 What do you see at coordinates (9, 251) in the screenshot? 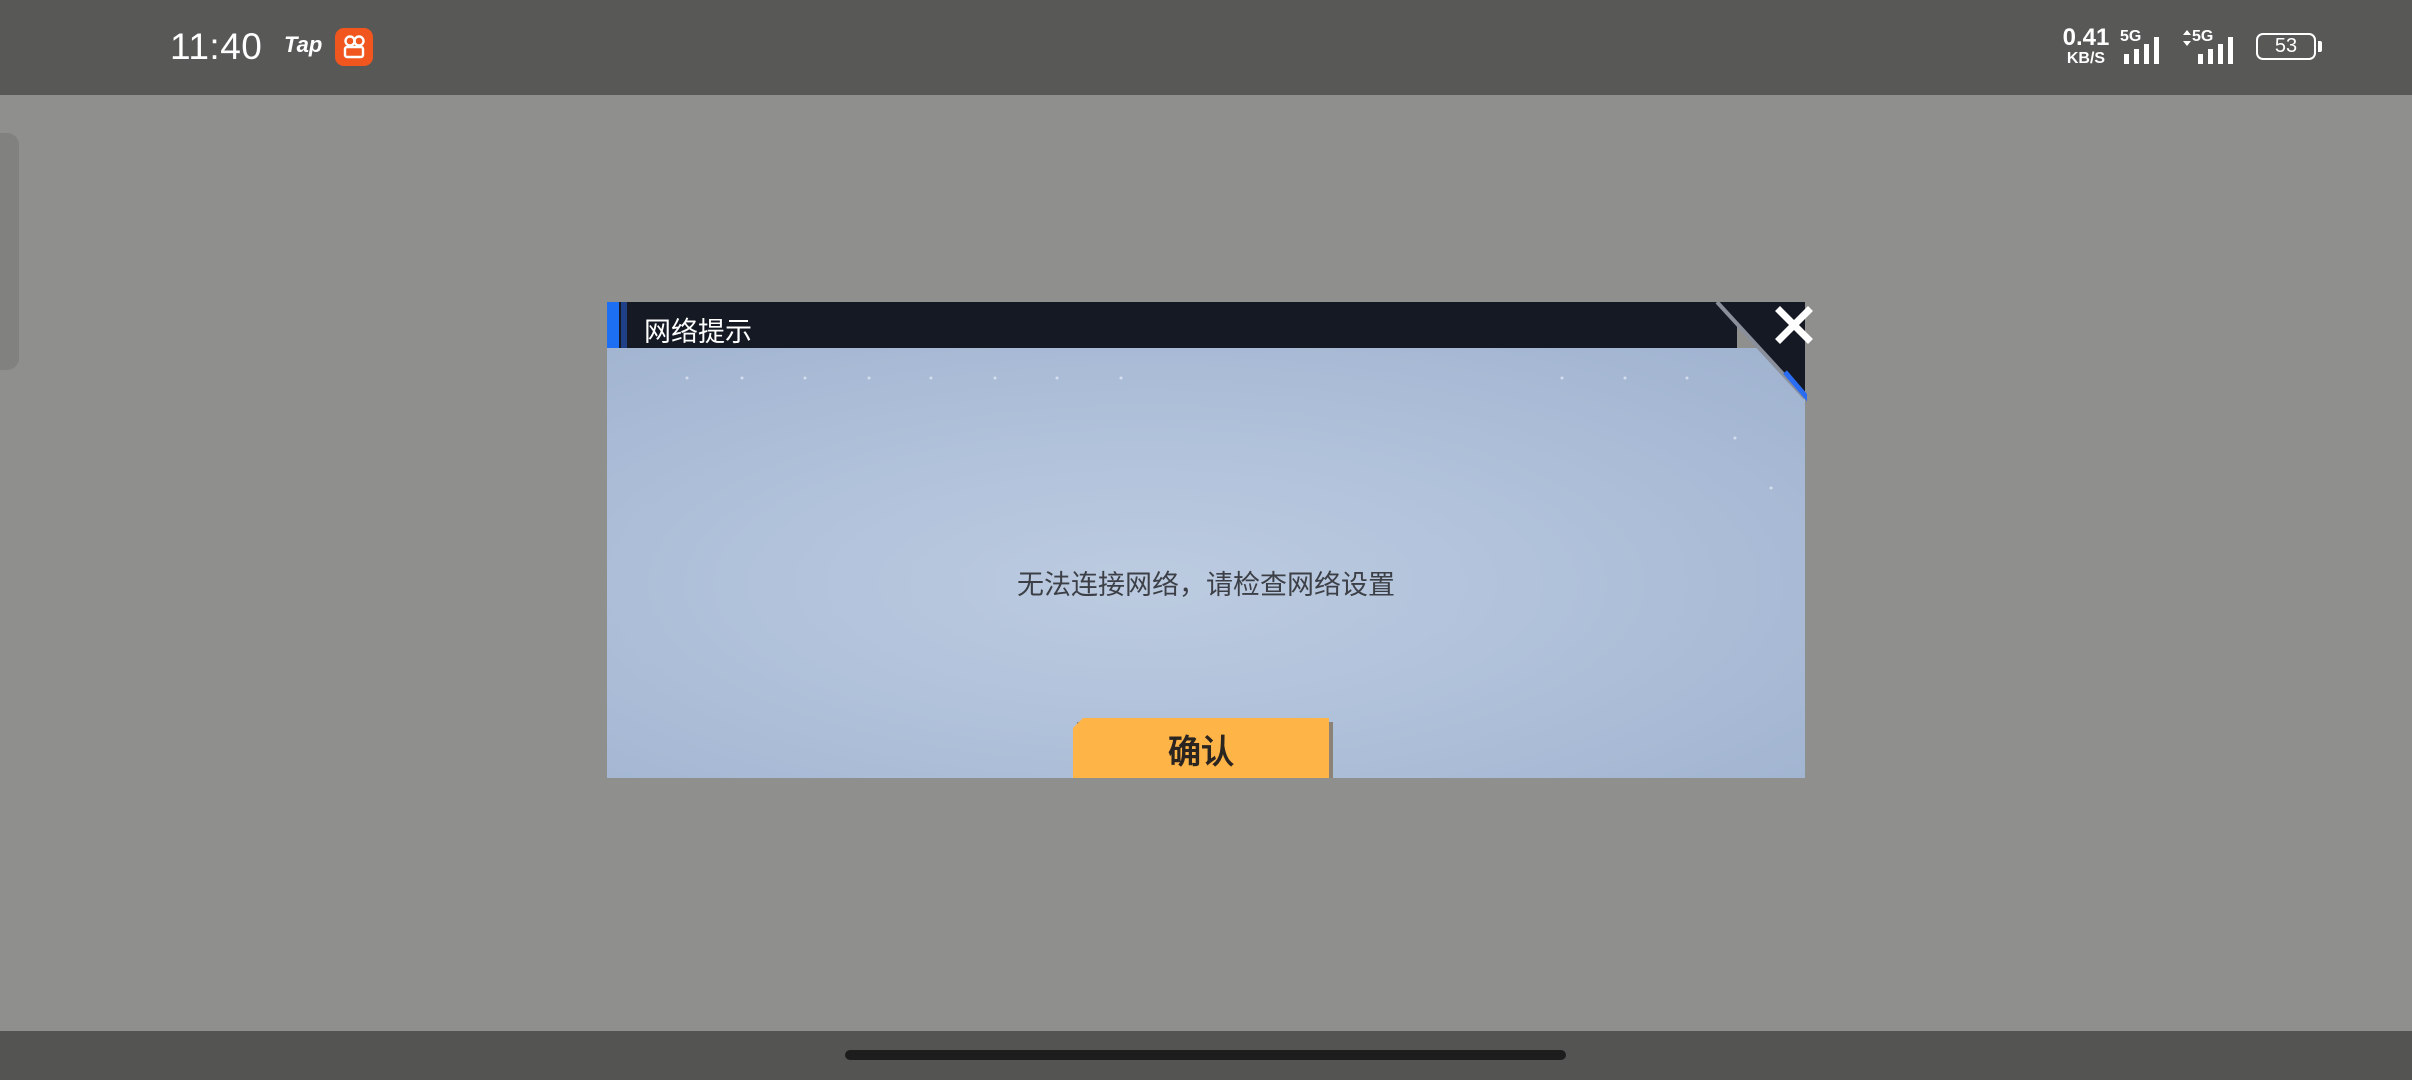
I see `side-panel-handle` at bounding box center [9, 251].